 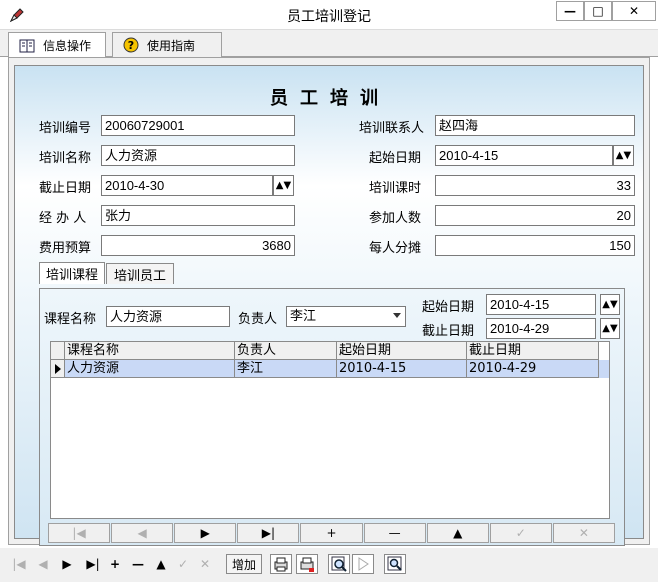 I want to click on start-date-label: 起始日期, so click(x=395, y=158).